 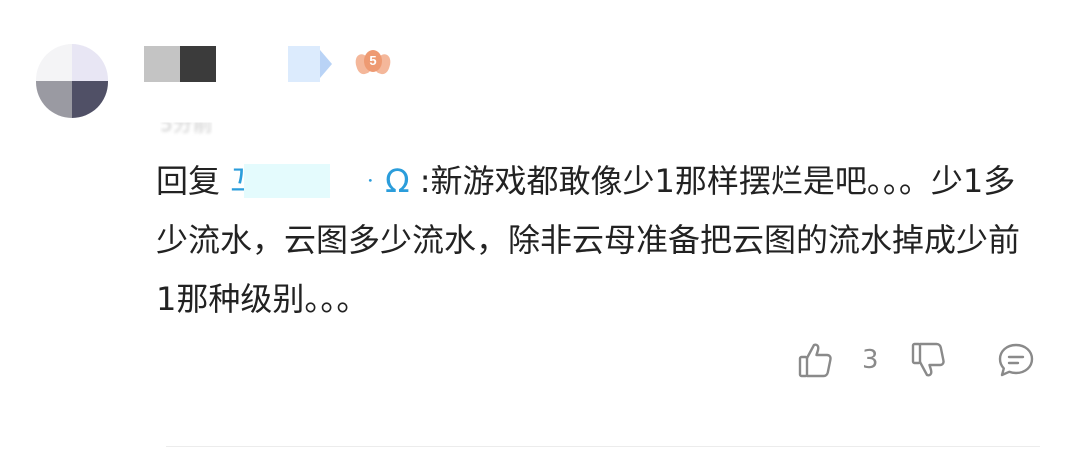 I want to click on thumbs-down-icon, so click(x=928, y=359).